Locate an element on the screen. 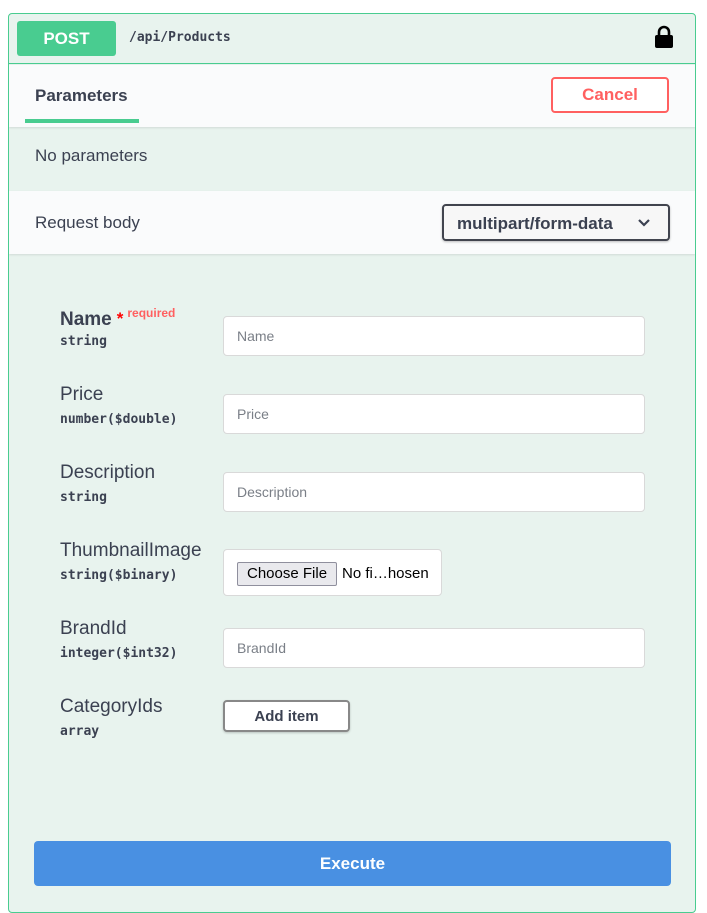 This screenshot has height=913, width=707. content-type-value: multipart/form-data is located at coordinates (535, 223).